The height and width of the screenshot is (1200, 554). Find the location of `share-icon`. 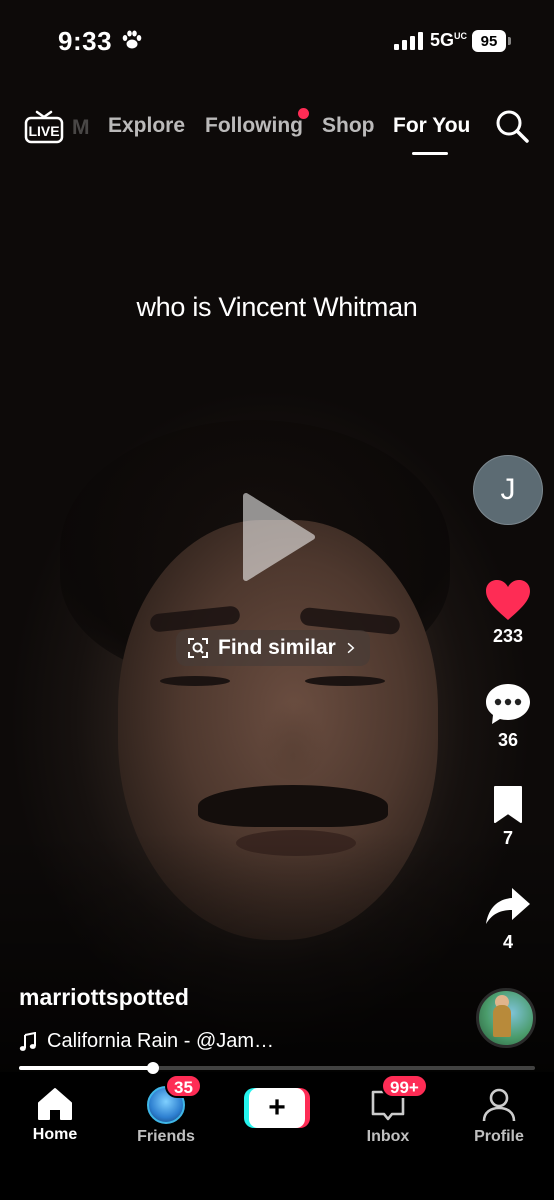

share-icon is located at coordinates (508, 906).